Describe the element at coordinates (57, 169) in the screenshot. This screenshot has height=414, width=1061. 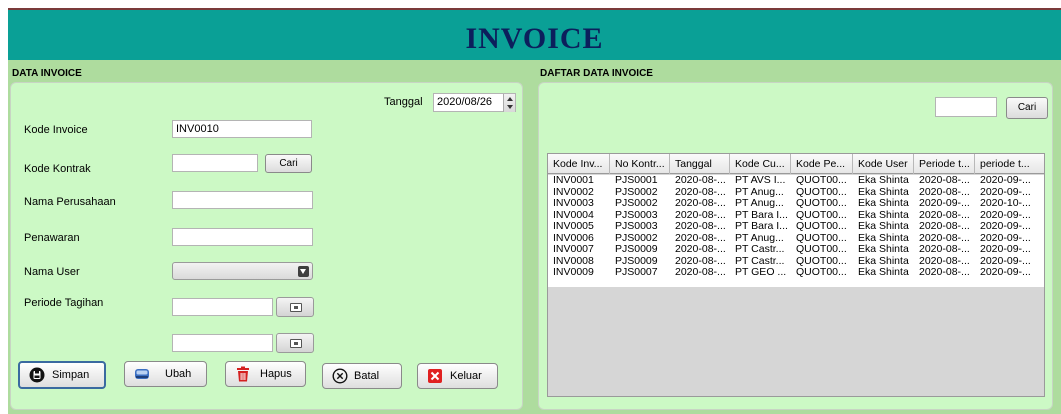
I see `kode-kontrak-label: Kode Kontrak` at that location.